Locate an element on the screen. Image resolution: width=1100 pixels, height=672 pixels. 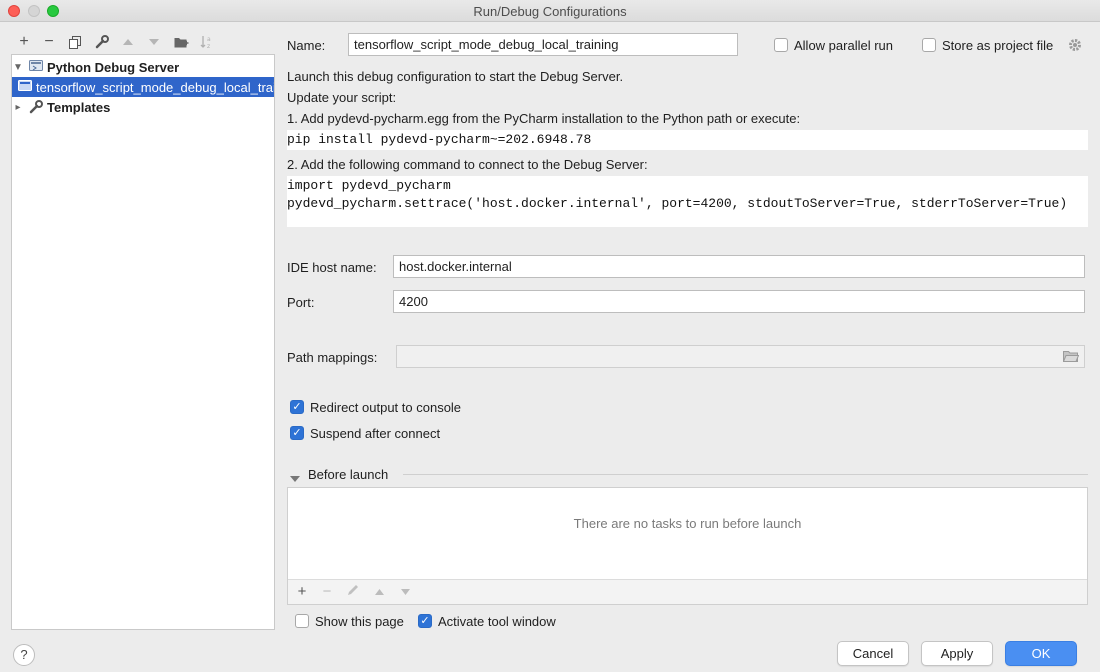
suspend-after-connect-label: Suspend after connect is located at coordinates (375, 433).